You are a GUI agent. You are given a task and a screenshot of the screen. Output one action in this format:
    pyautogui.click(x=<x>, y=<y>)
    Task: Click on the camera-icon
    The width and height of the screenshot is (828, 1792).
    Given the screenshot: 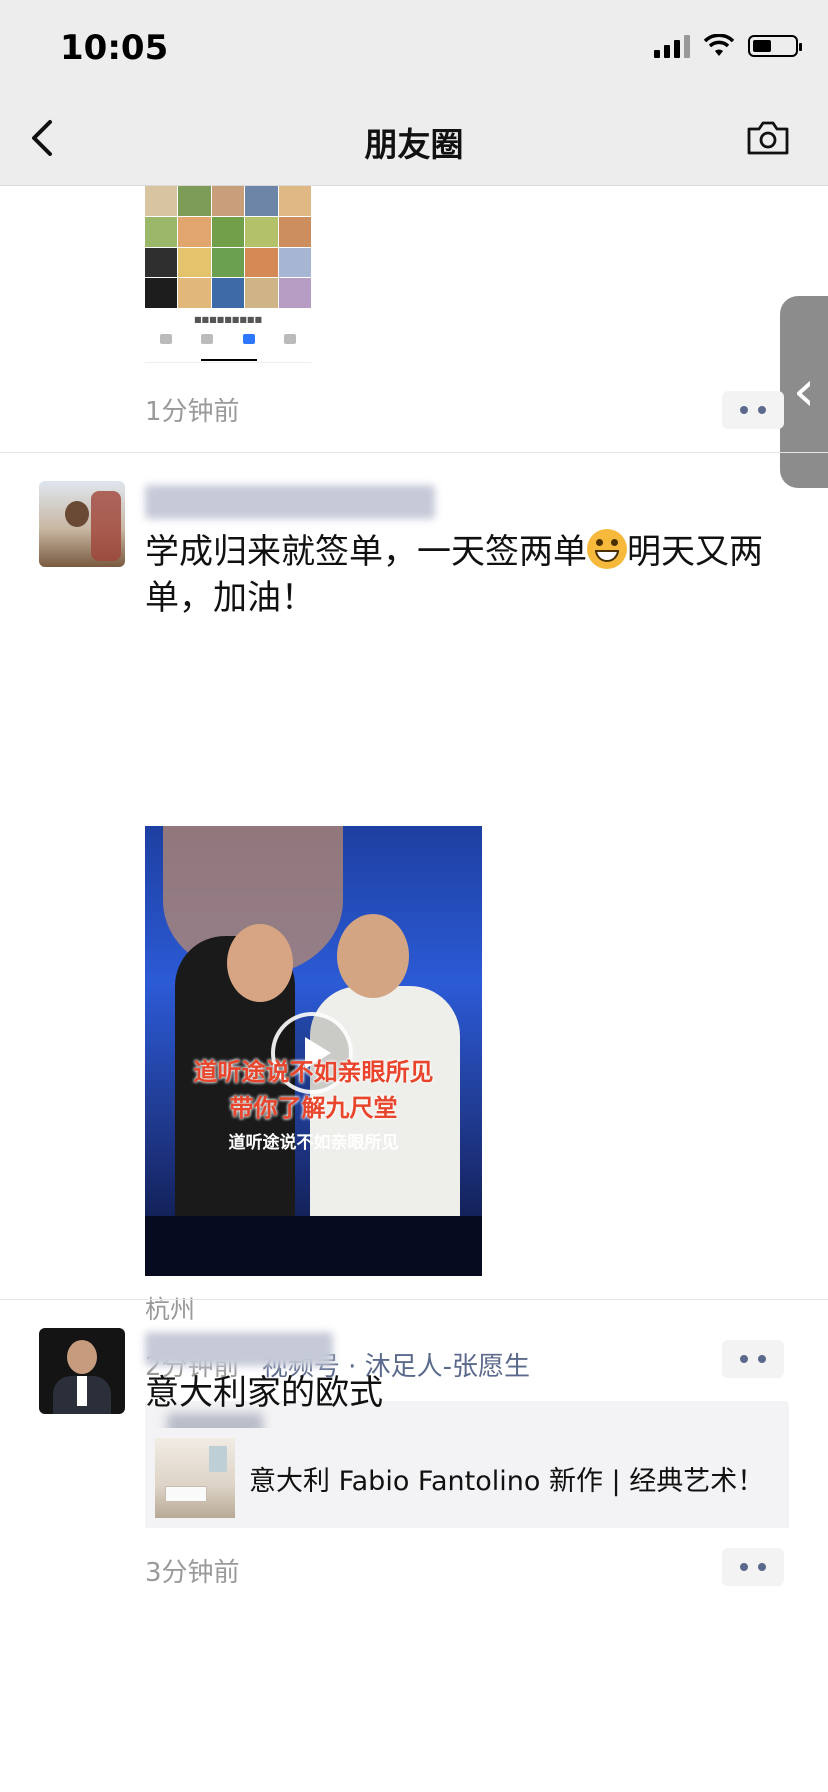 What is the action you would take?
    pyautogui.click(x=768, y=138)
    